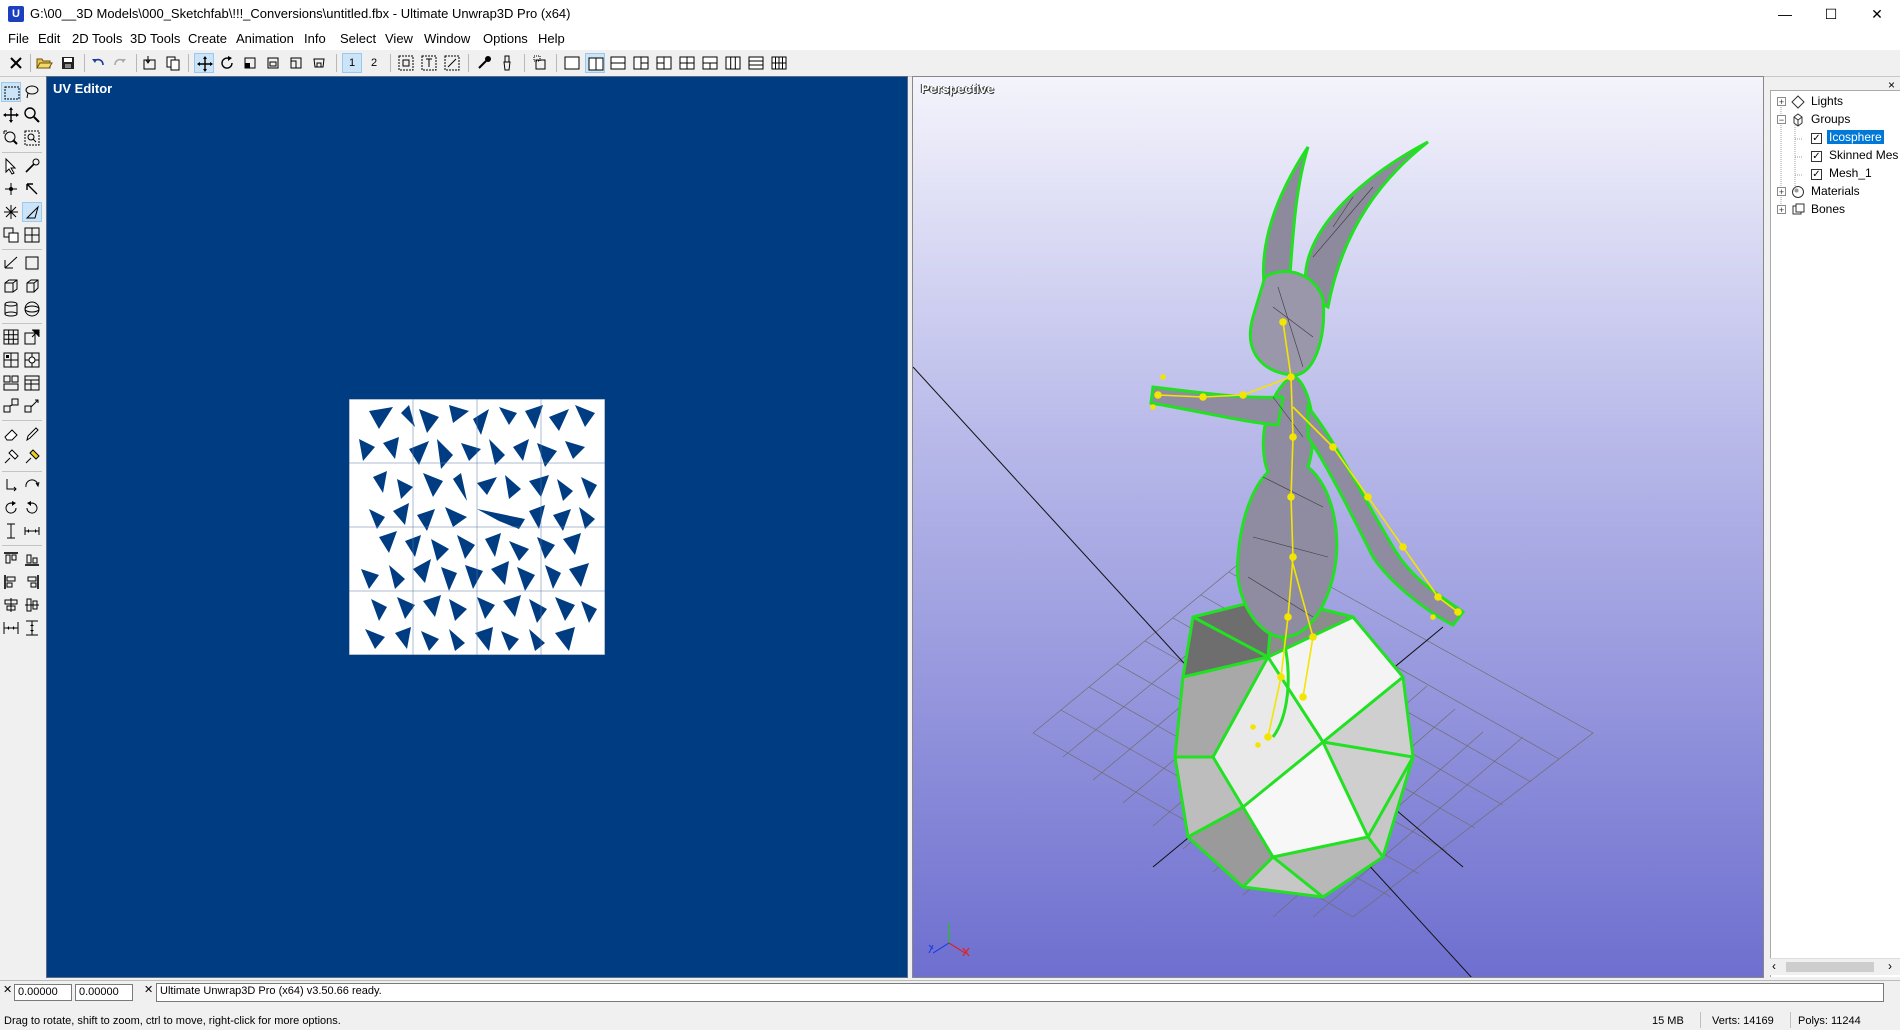  Describe the element at coordinates (296, 63) in the screenshot. I see `scale-y-icon` at that location.